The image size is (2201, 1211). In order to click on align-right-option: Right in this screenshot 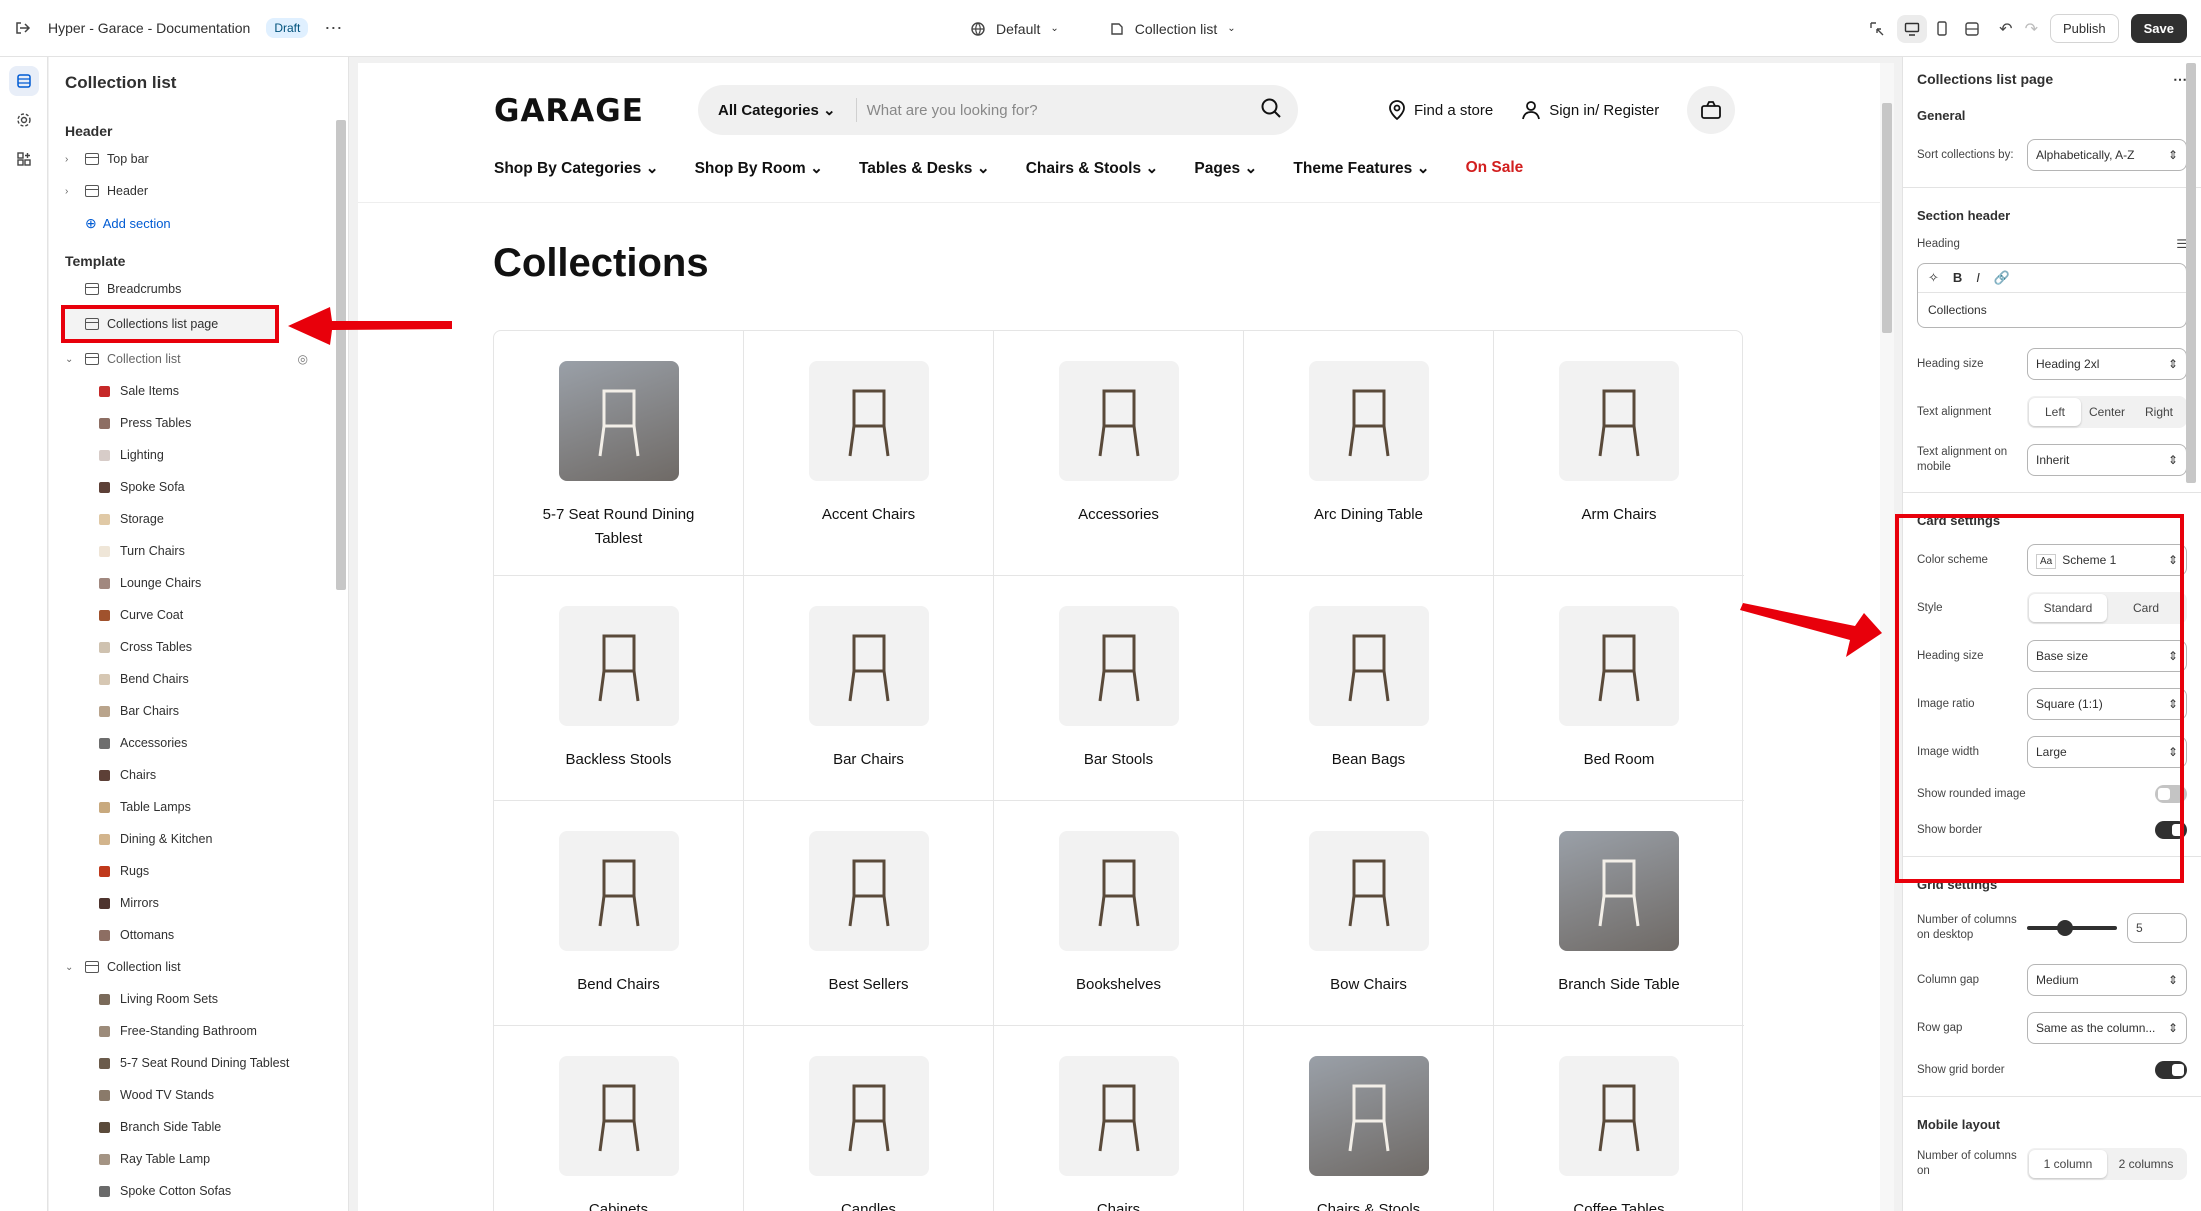, I will do `click(2159, 412)`.